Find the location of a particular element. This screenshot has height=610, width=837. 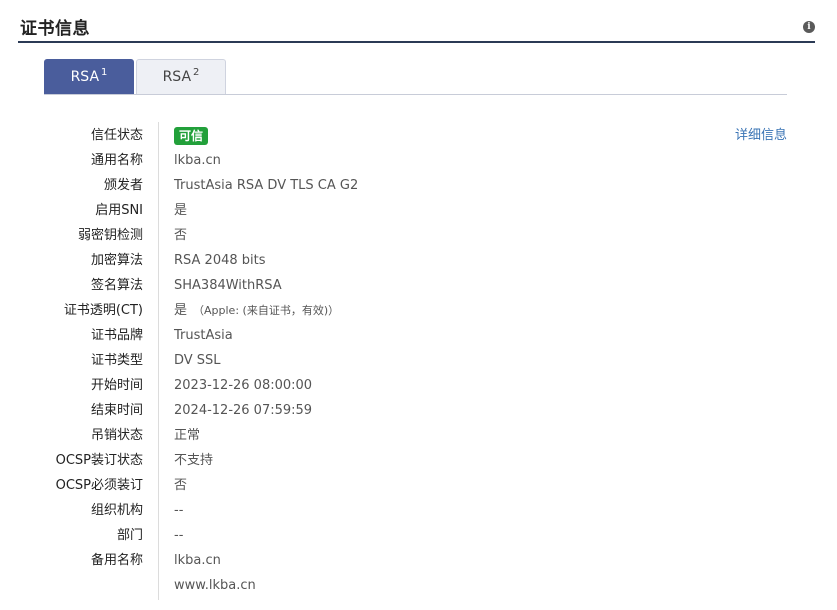

ct-value: 是 is located at coordinates (181, 310).